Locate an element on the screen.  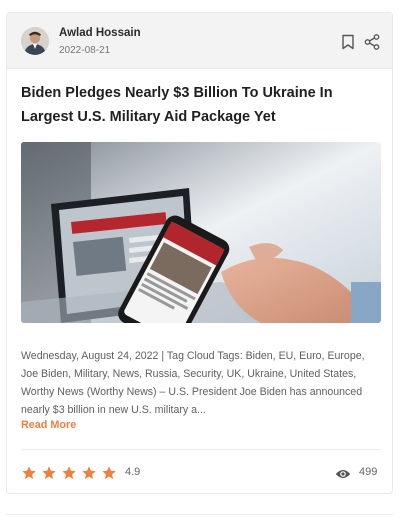
divider is located at coordinates (201, 449).